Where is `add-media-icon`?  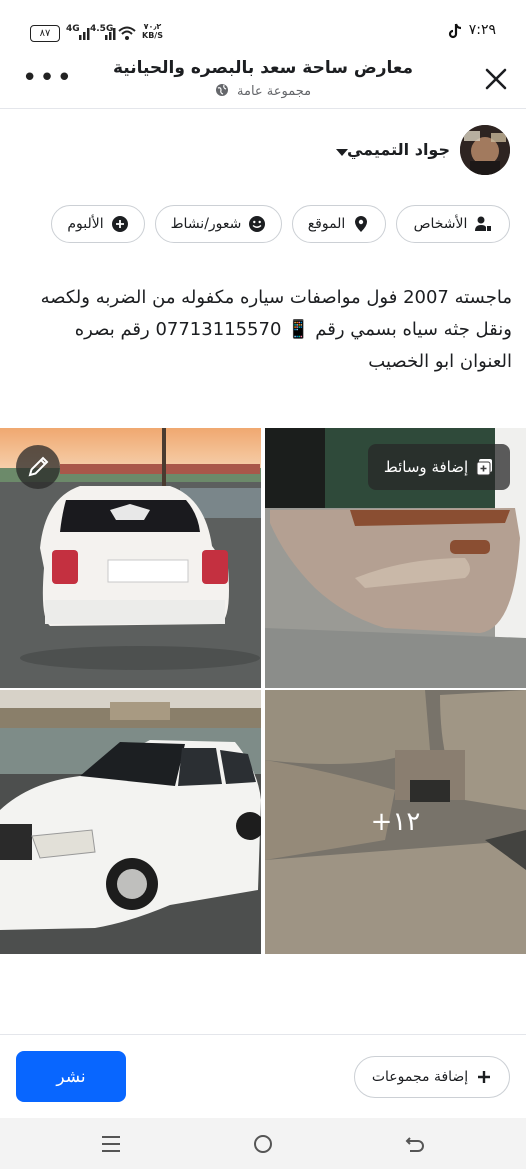
add-media-icon is located at coordinates (484, 467).